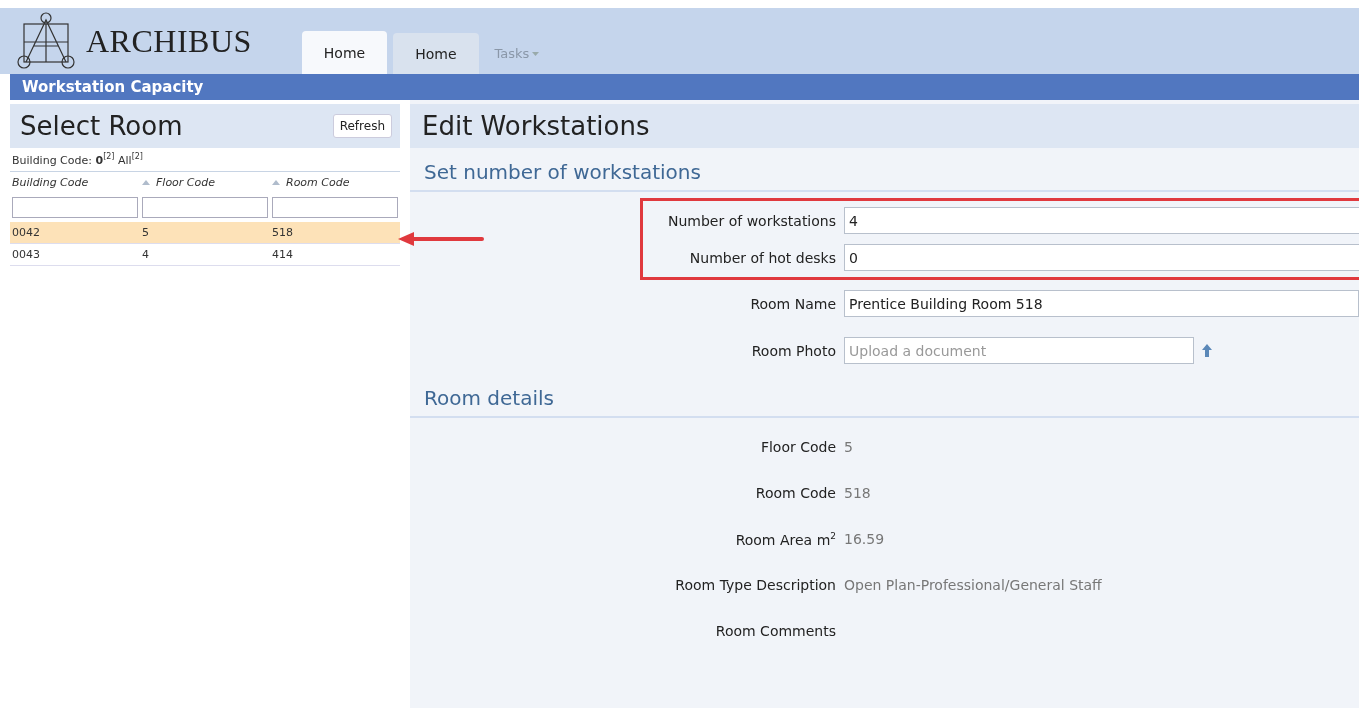  Describe the element at coordinates (857, 493) in the screenshot. I see `field-value: 518` at that location.